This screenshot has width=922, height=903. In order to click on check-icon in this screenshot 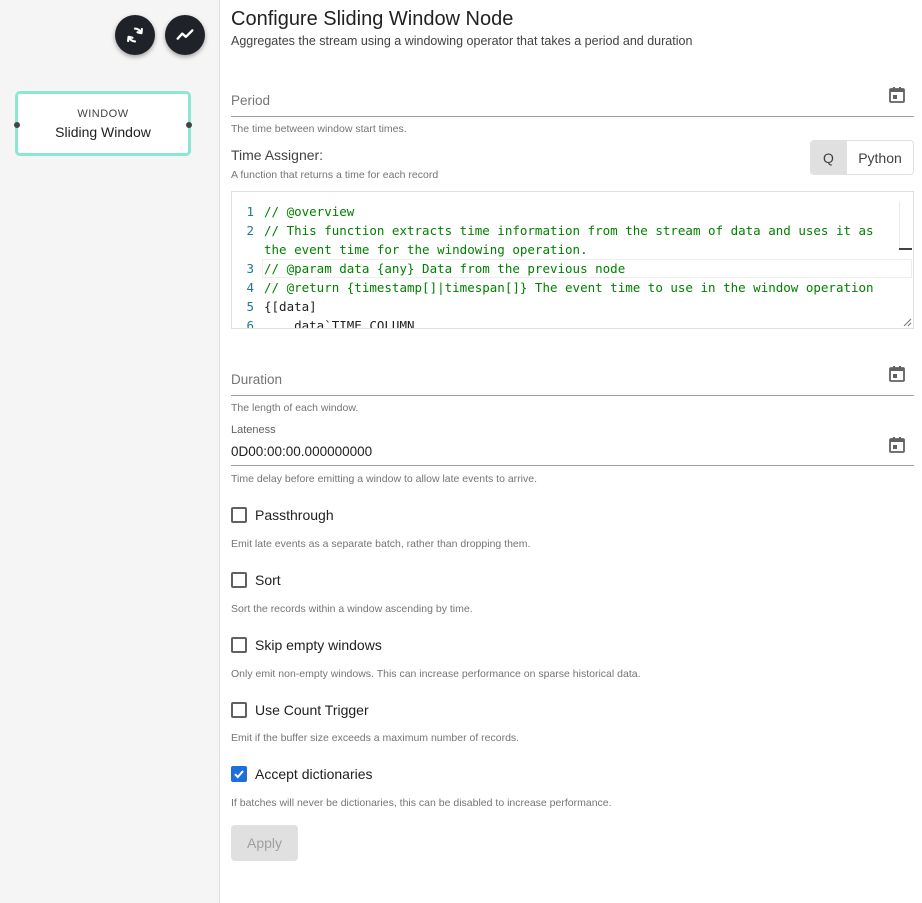, I will do `click(239, 774)`.